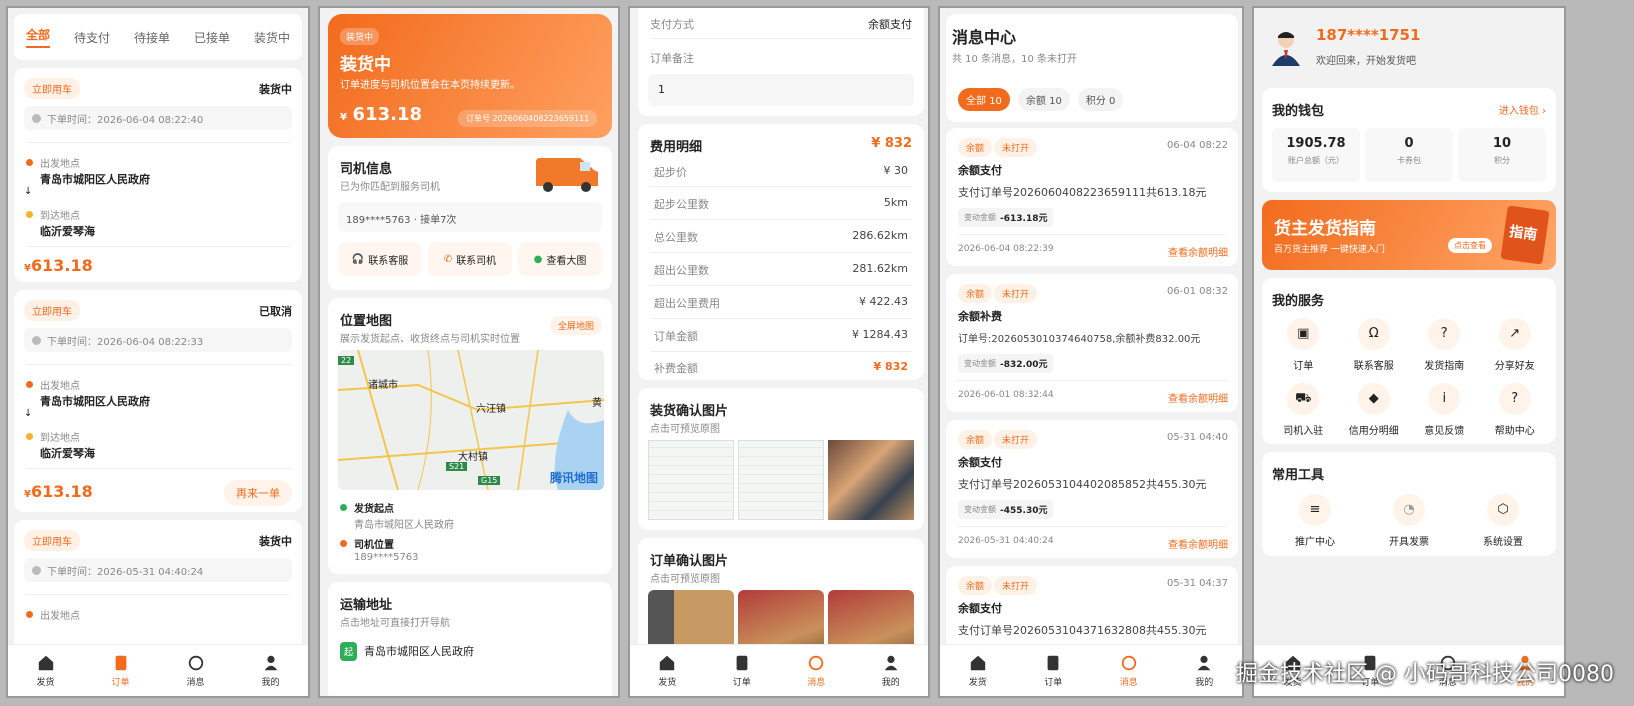  I want to click on service-credit: ◆ 信用分明细, so click(1374, 410).